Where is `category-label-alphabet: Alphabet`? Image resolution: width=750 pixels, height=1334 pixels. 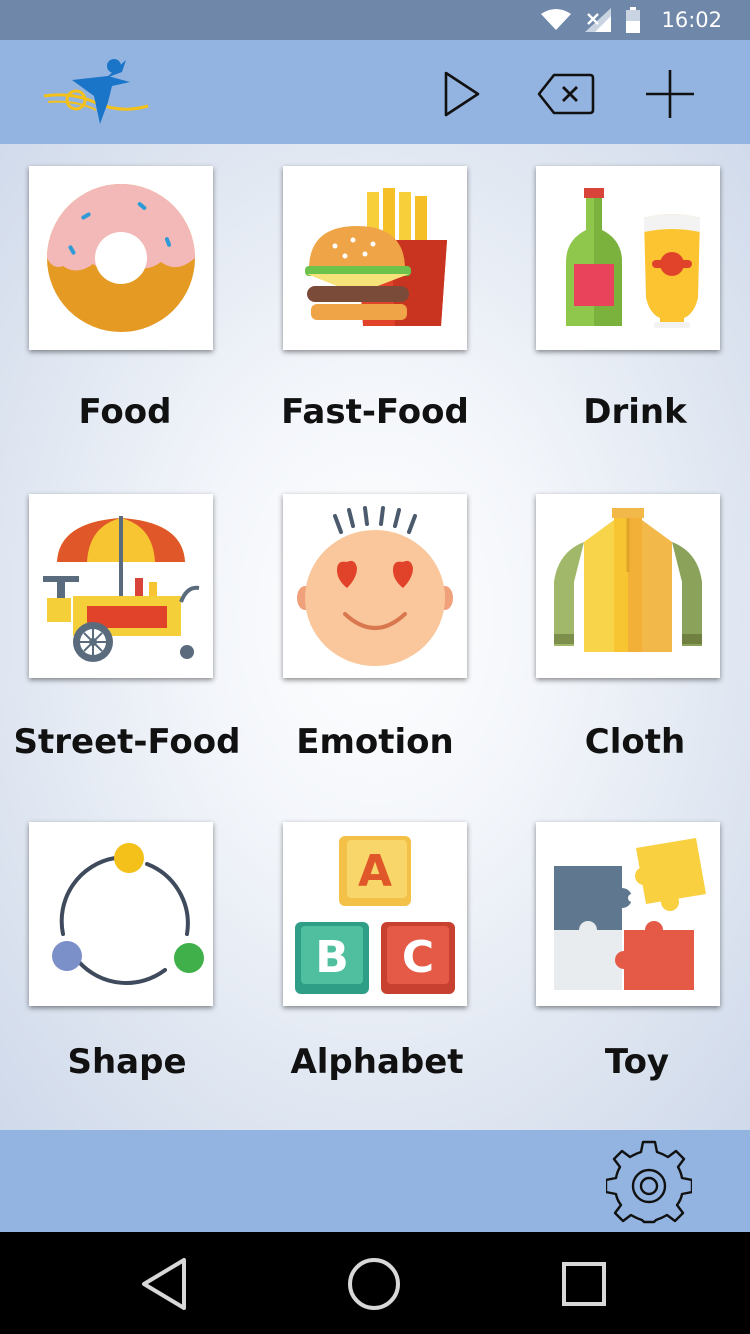 category-label-alphabet: Alphabet is located at coordinates (377, 1062).